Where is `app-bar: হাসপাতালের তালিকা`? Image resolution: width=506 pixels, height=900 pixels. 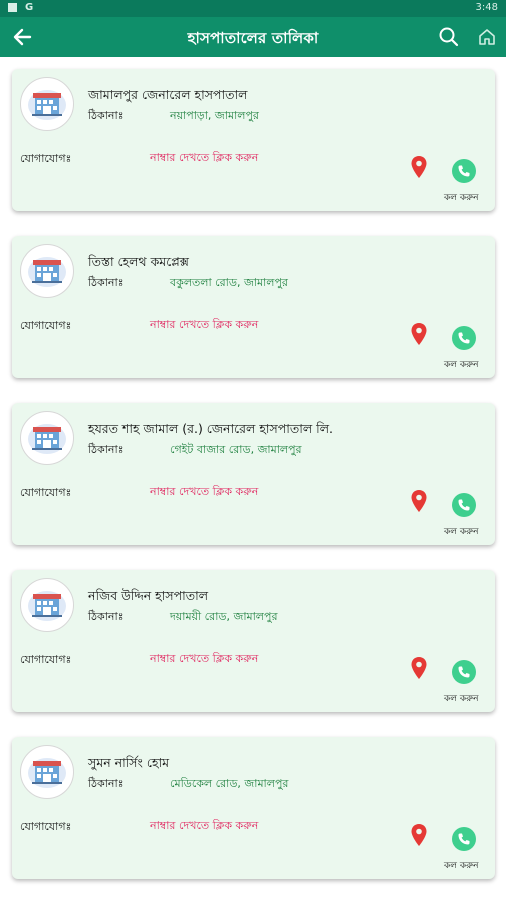 app-bar: হাসপাতালের তালিকা is located at coordinates (253, 37).